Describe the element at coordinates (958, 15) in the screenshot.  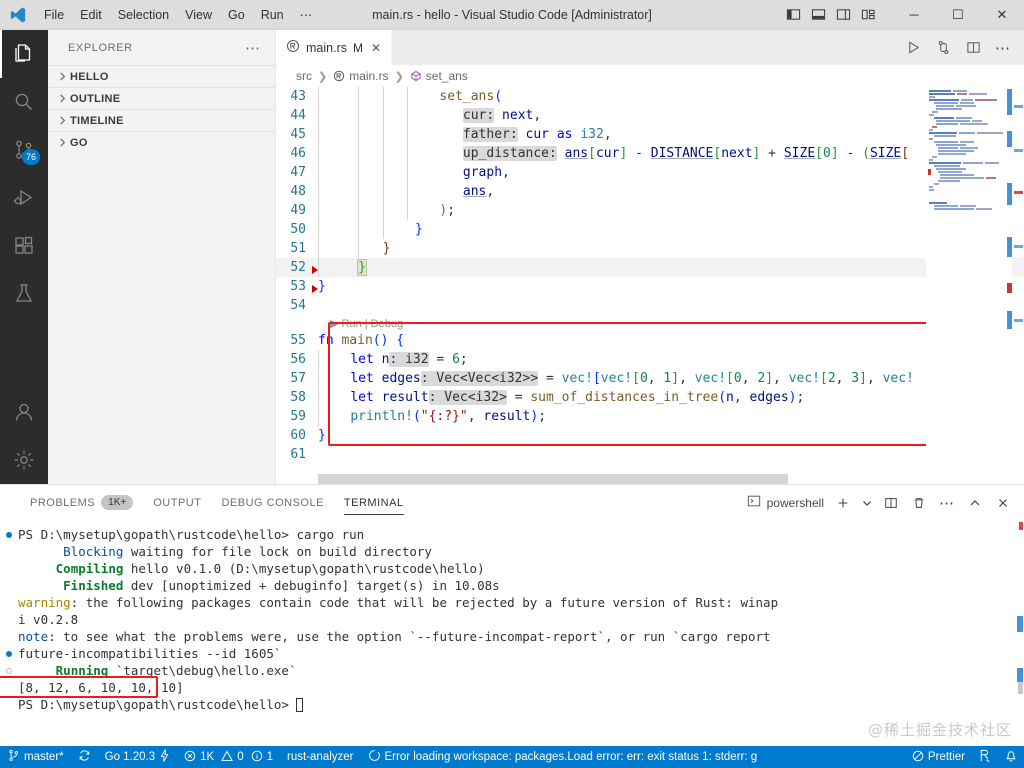
I see `maximize-button: ☐` at that location.